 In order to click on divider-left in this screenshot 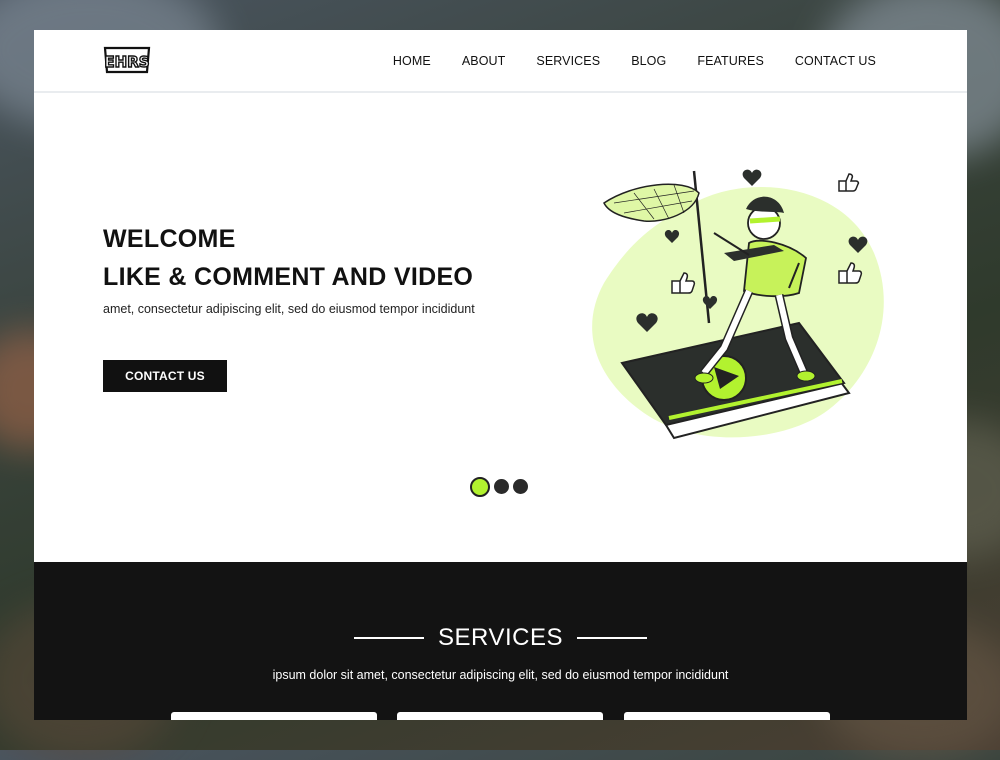, I will do `click(389, 638)`.